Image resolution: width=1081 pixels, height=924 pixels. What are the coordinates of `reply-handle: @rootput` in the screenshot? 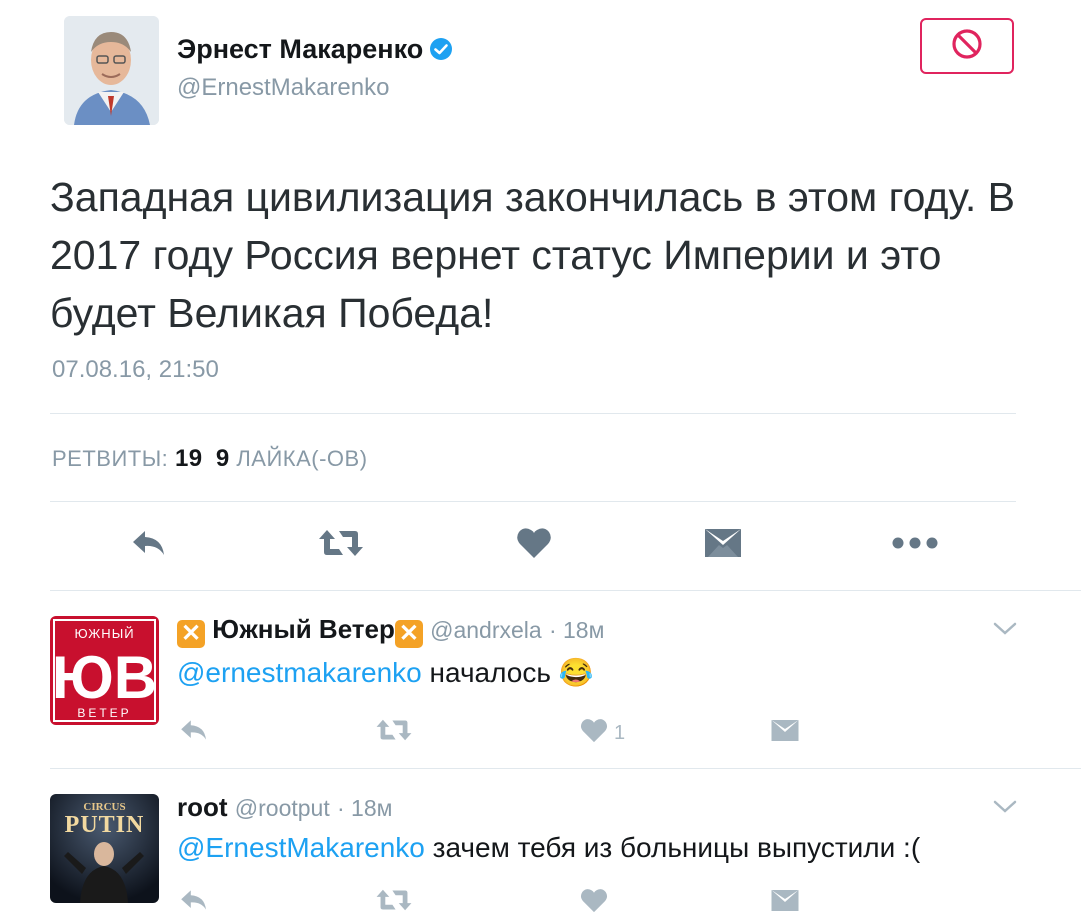 It's located at (282, 808).